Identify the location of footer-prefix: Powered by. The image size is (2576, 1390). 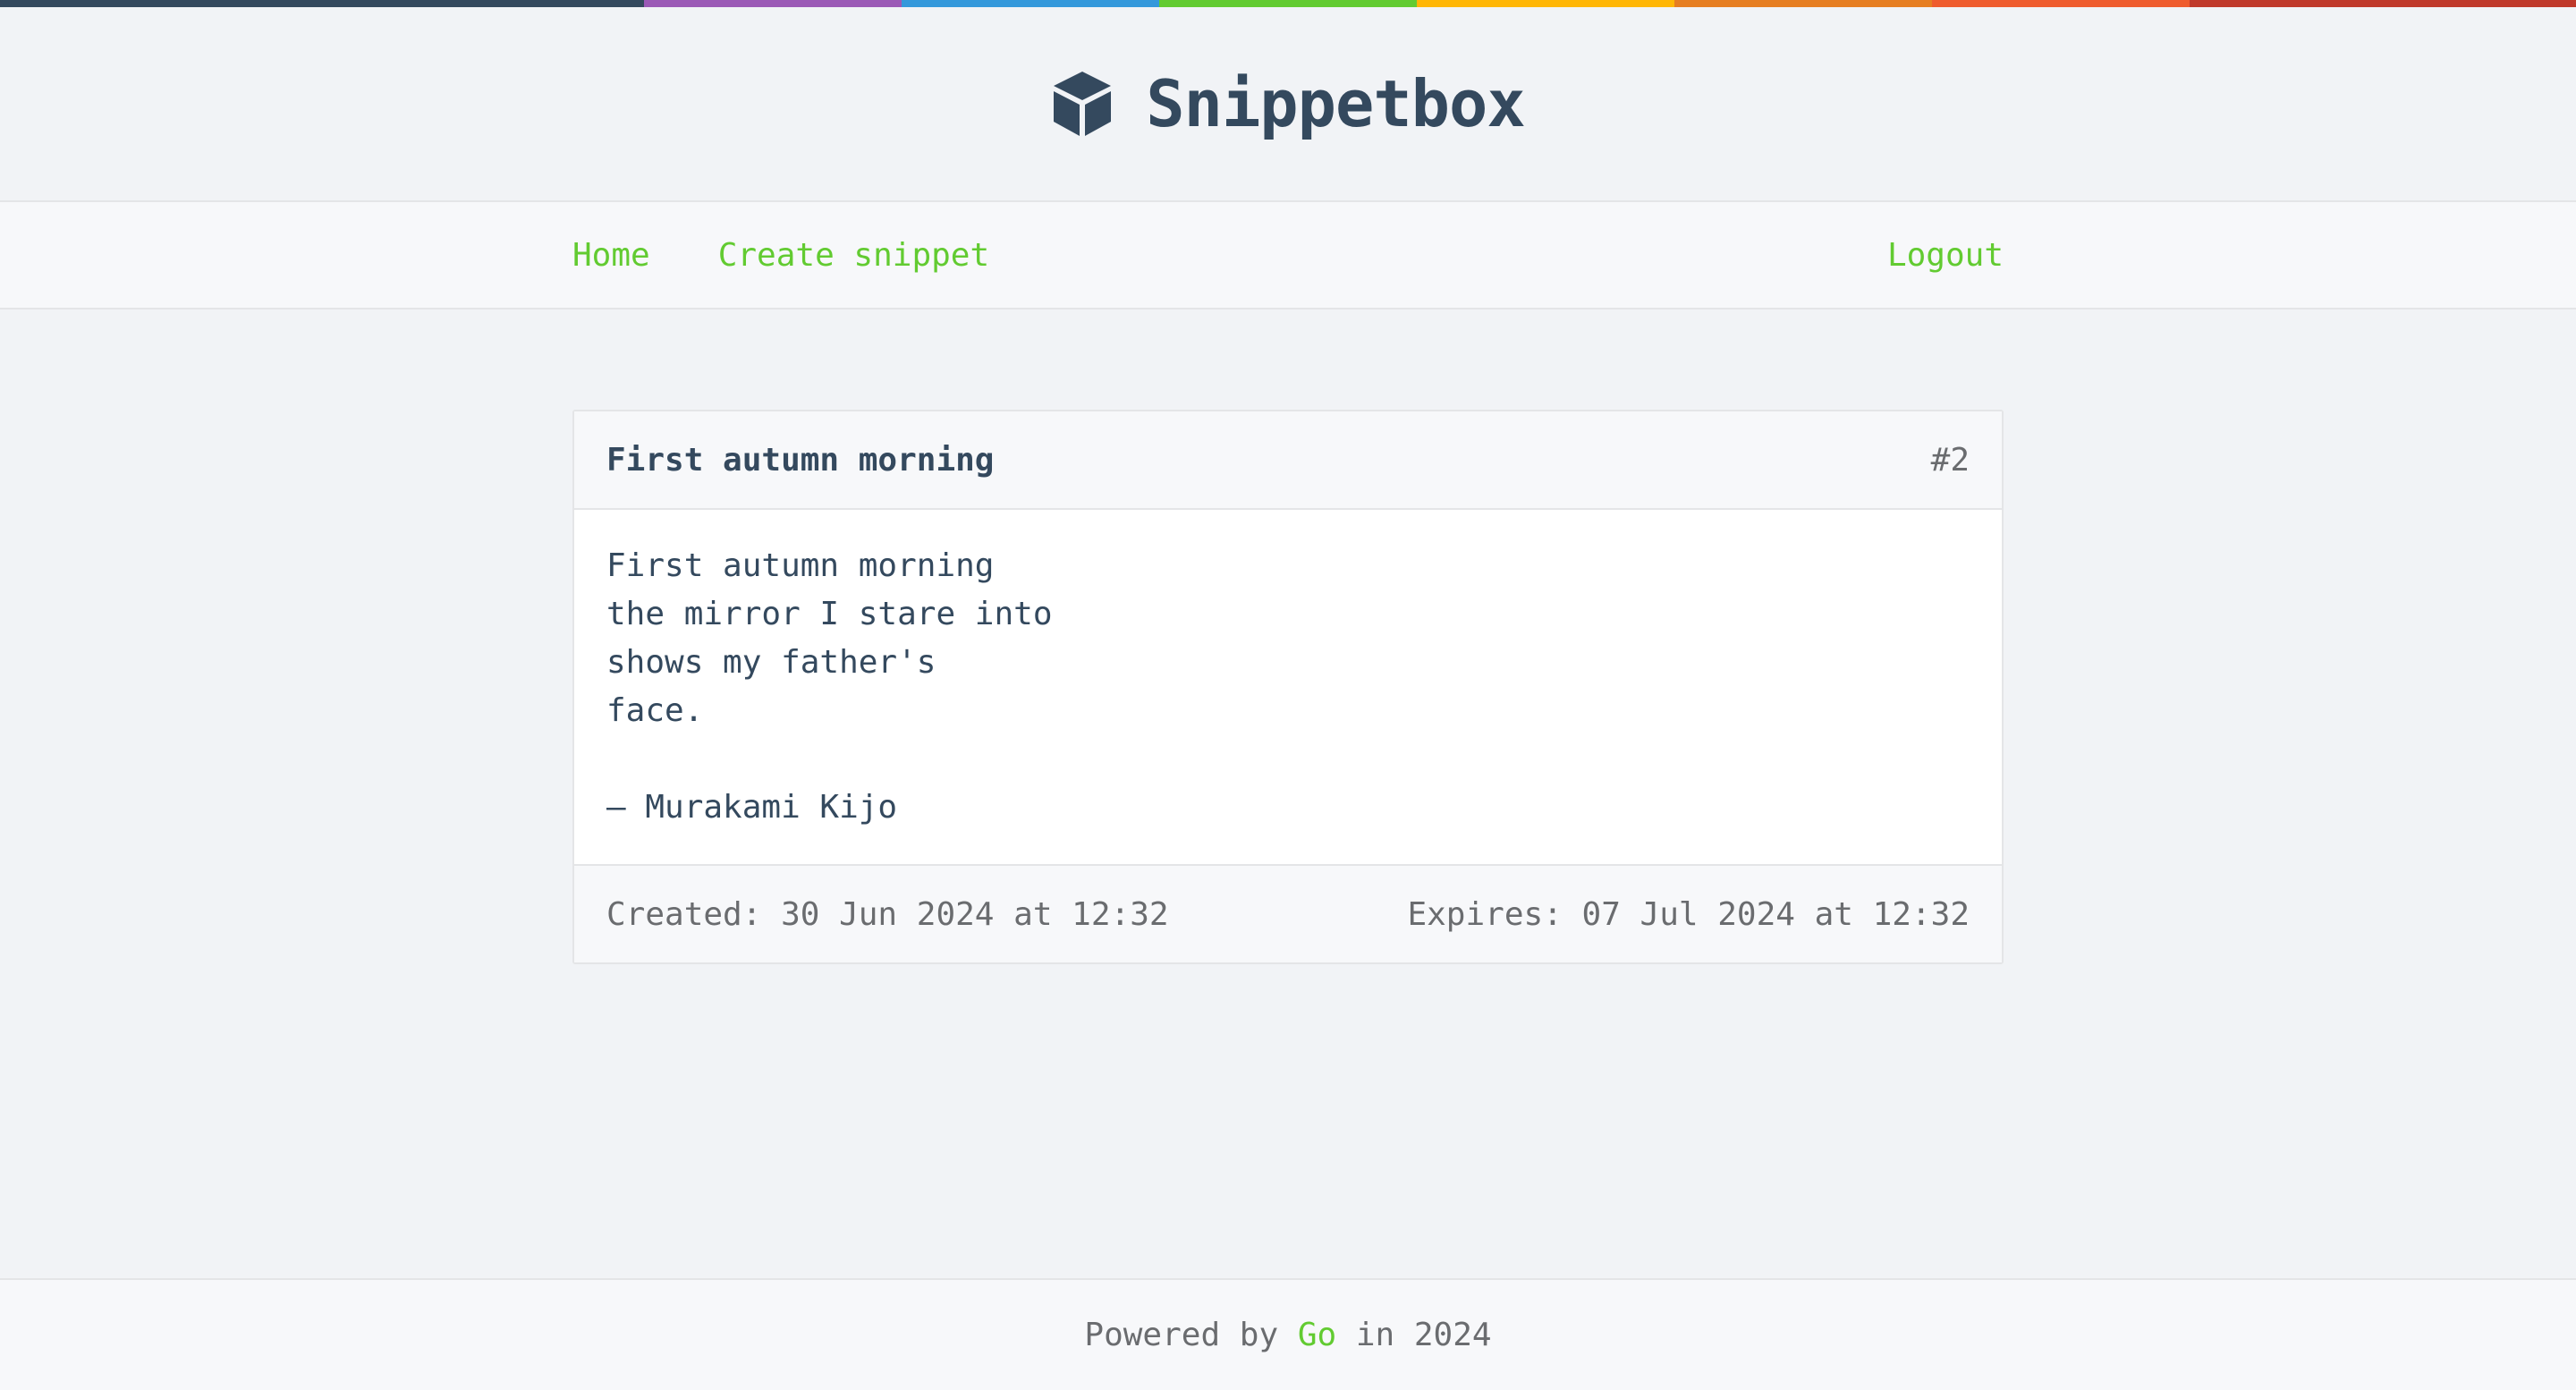
(1191, 1335).